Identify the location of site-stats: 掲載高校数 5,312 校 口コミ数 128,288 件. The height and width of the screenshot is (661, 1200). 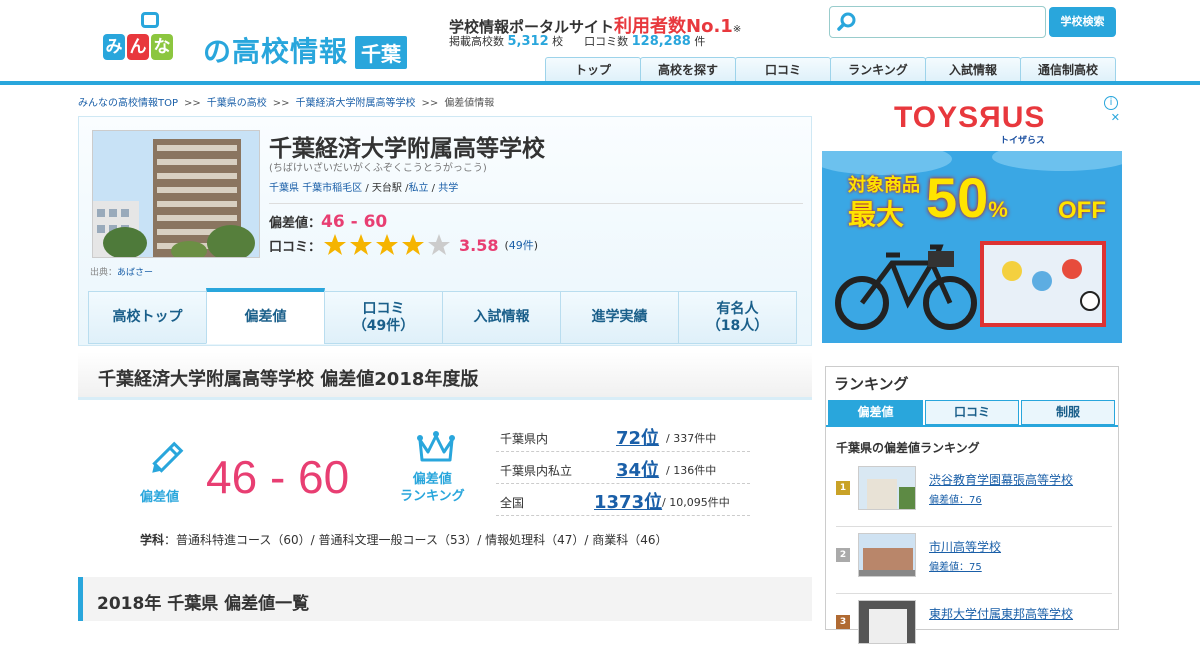
(577, 41).